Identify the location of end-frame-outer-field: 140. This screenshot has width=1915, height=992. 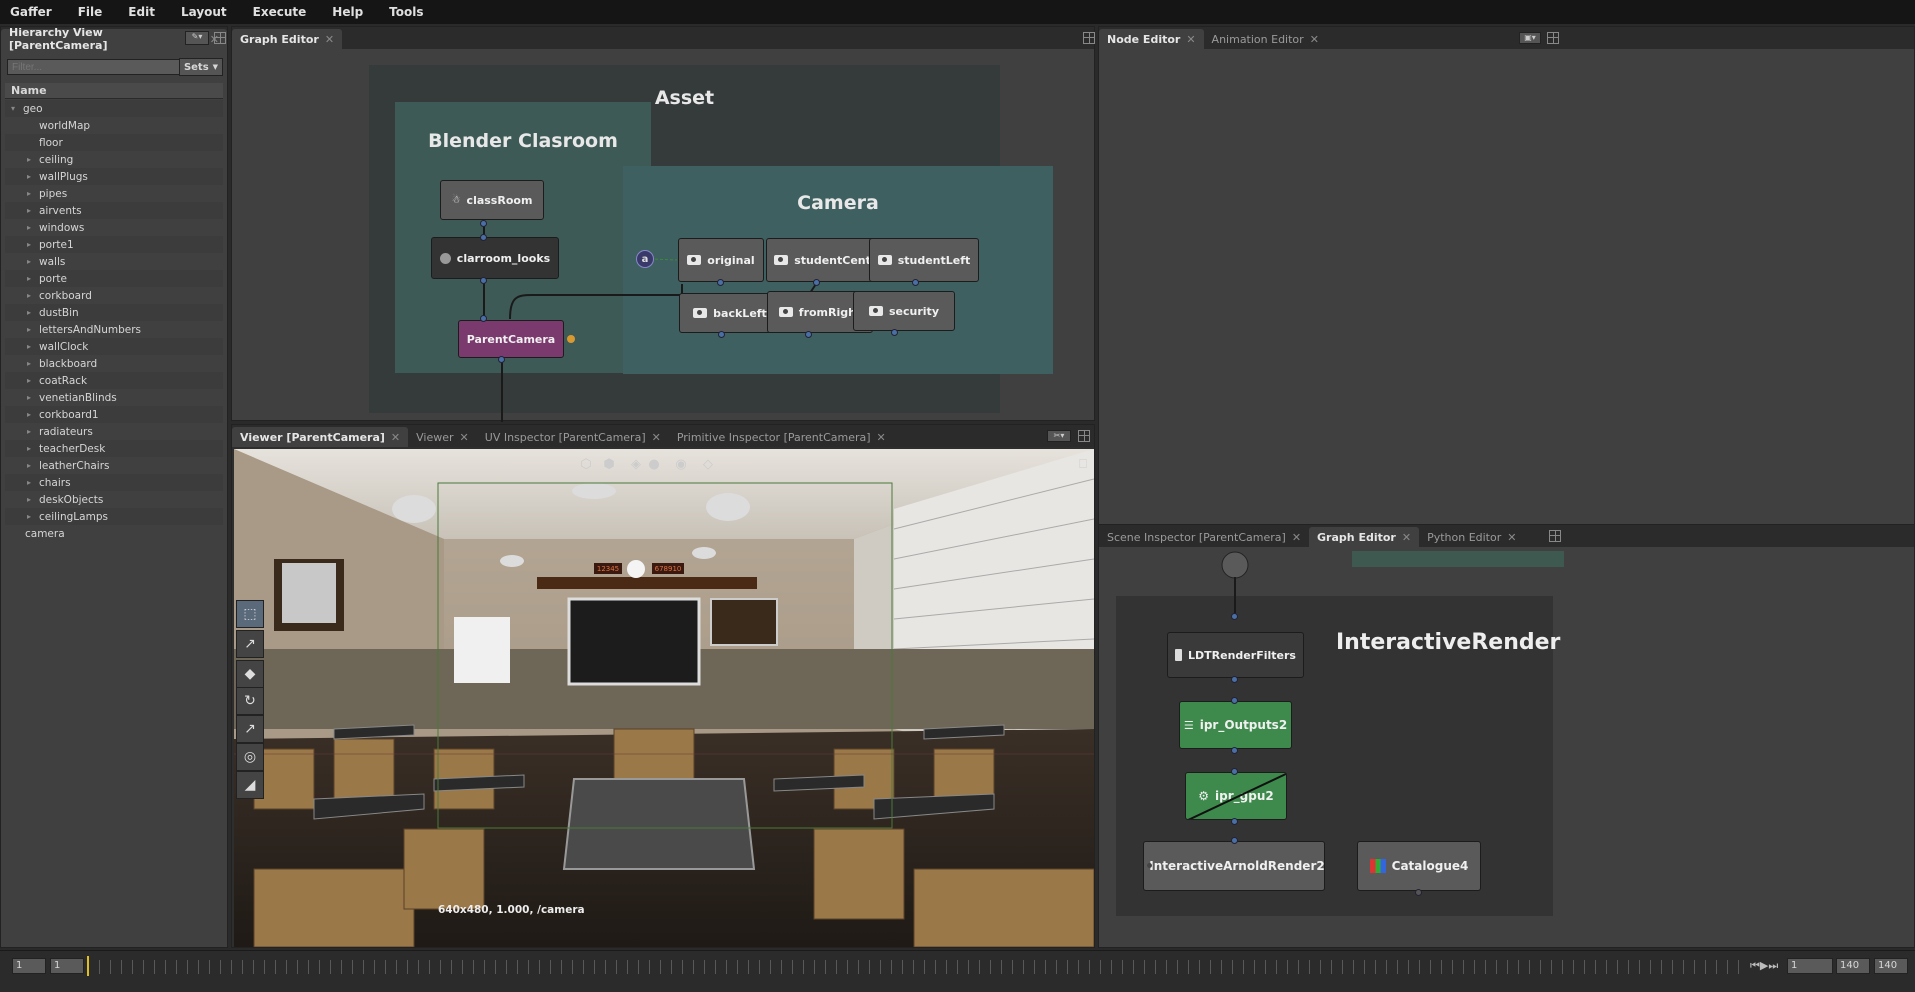
(1891, 966).